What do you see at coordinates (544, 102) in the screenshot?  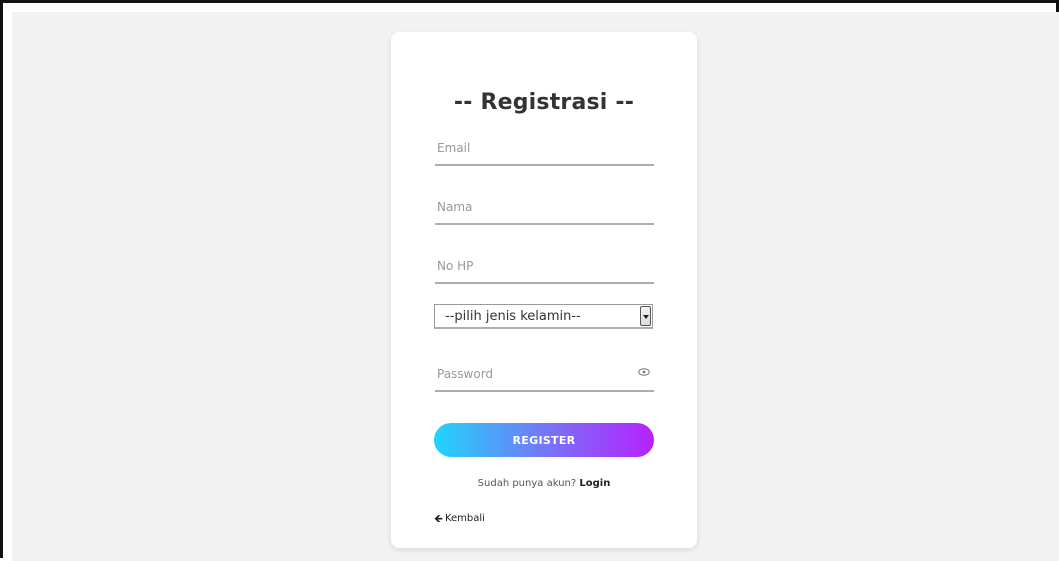 I see `page-title: -- Registrasi --` at bounding box center [544, 102].